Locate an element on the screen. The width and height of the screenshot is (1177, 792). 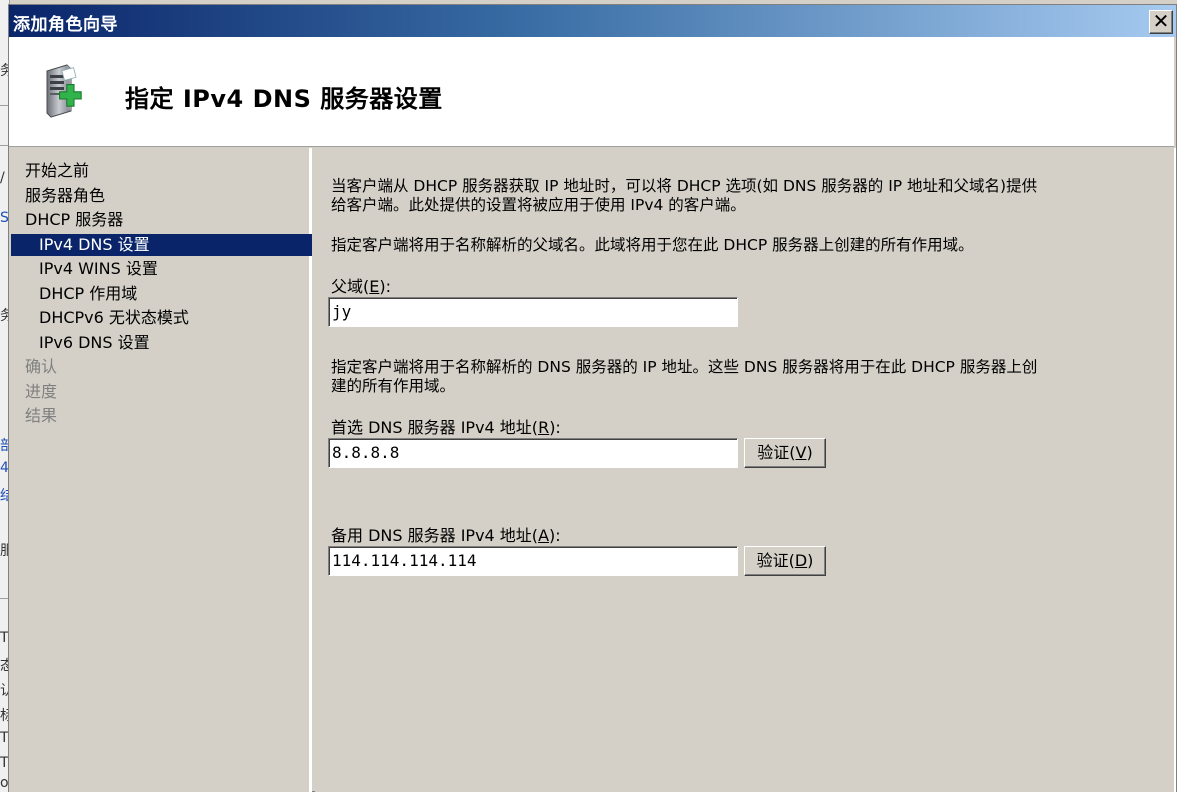
close-button: ✕ is located at coordinates (1161, 22).